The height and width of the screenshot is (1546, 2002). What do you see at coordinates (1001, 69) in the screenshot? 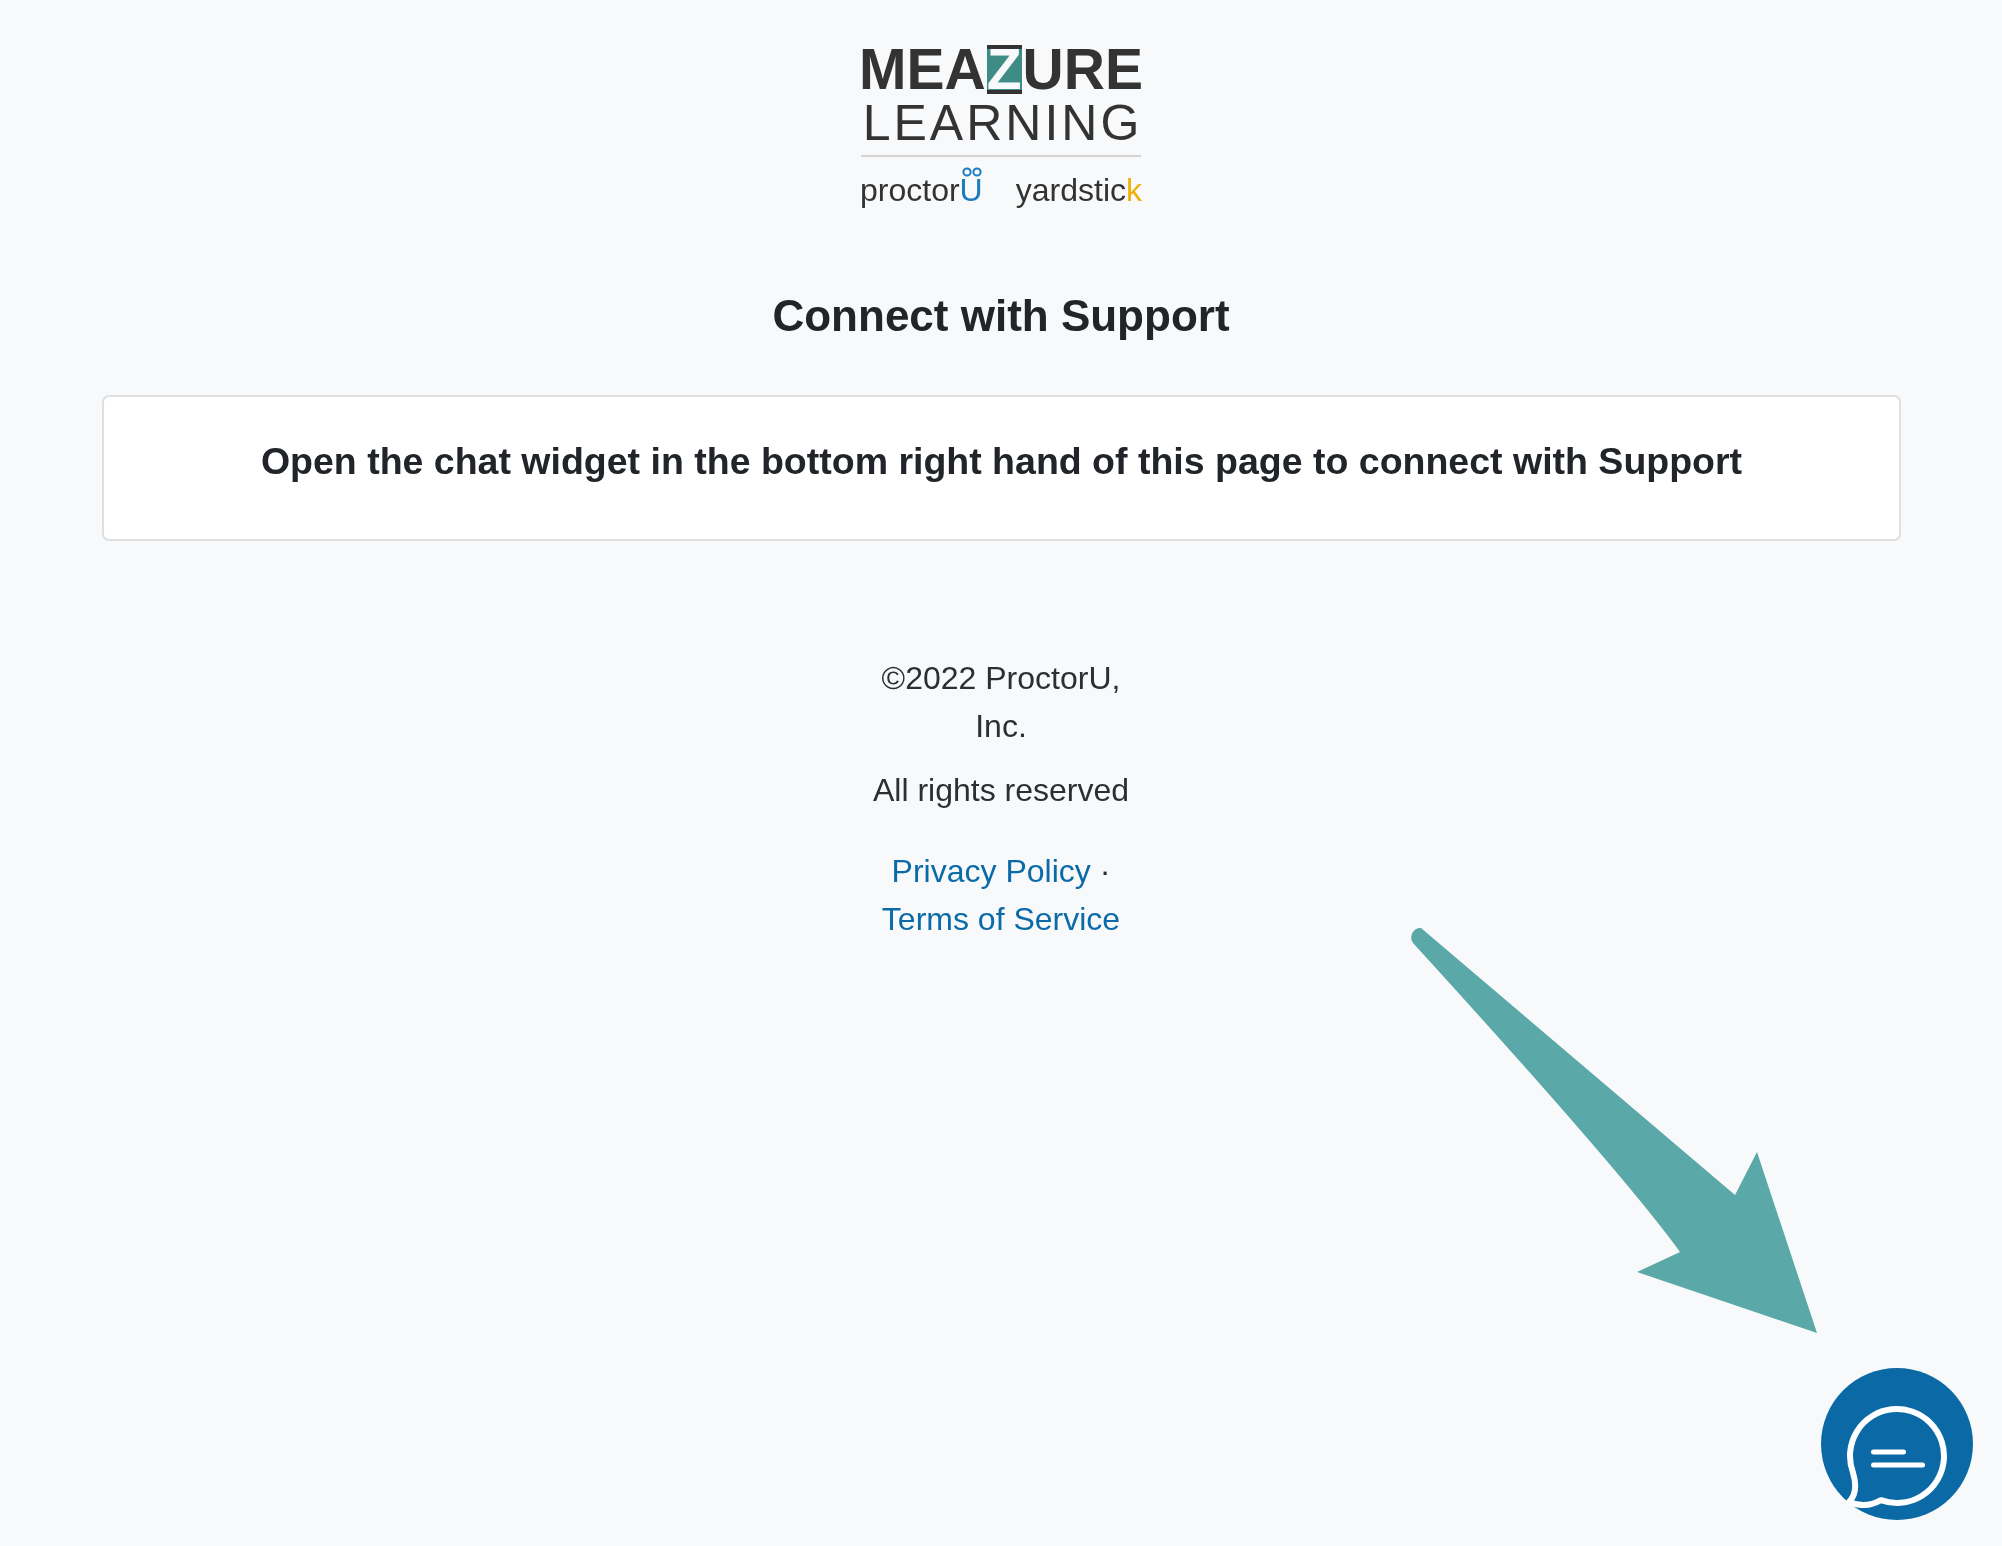
I see `brand-wordmark: MEAZURE` at bounding box center [1001, 69].